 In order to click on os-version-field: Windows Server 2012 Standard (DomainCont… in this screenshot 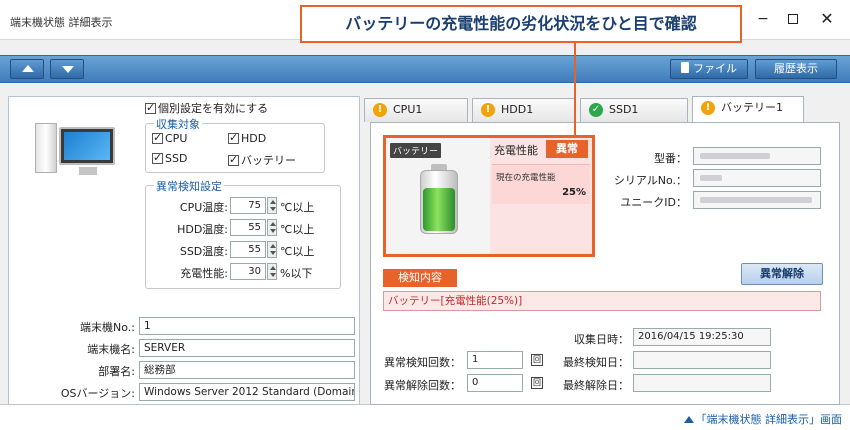, I will do `click(247, 392)`.